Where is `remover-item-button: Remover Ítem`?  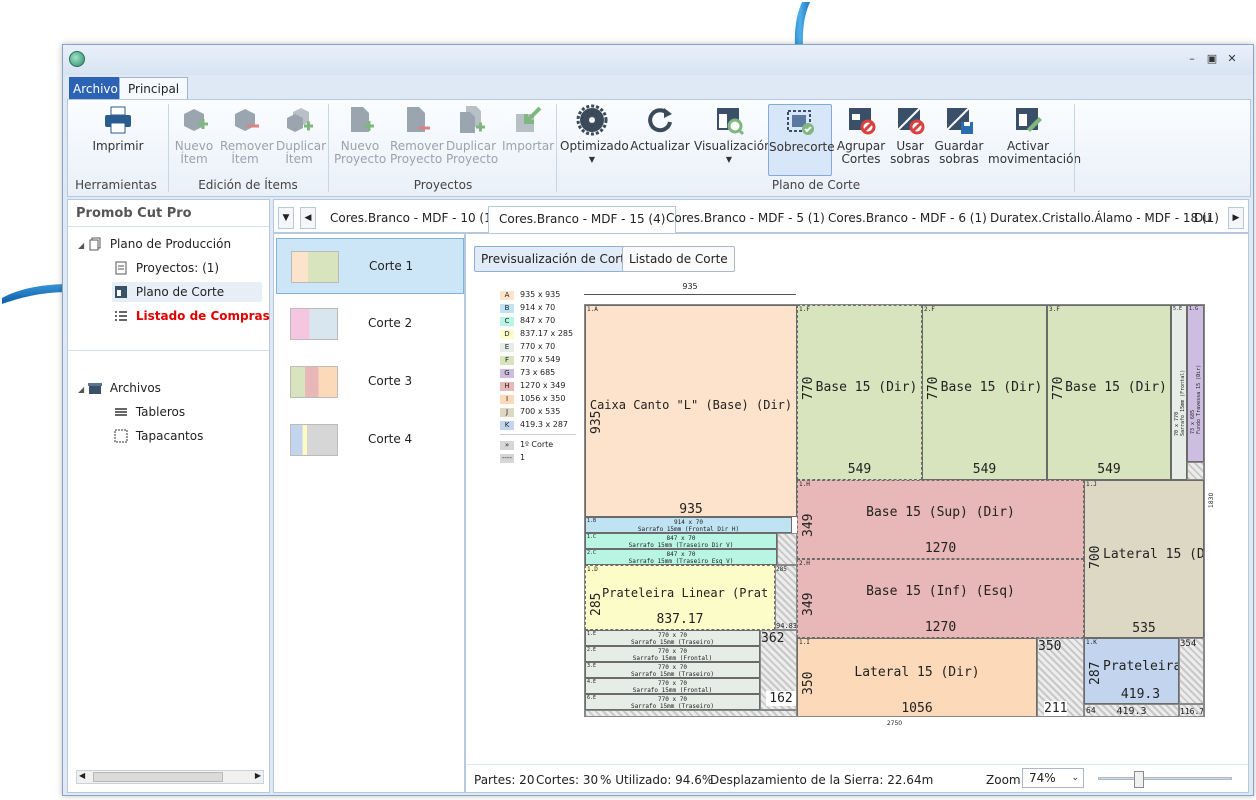
remover-item-button: Remover Ítem is located at coordinates (247, 140).